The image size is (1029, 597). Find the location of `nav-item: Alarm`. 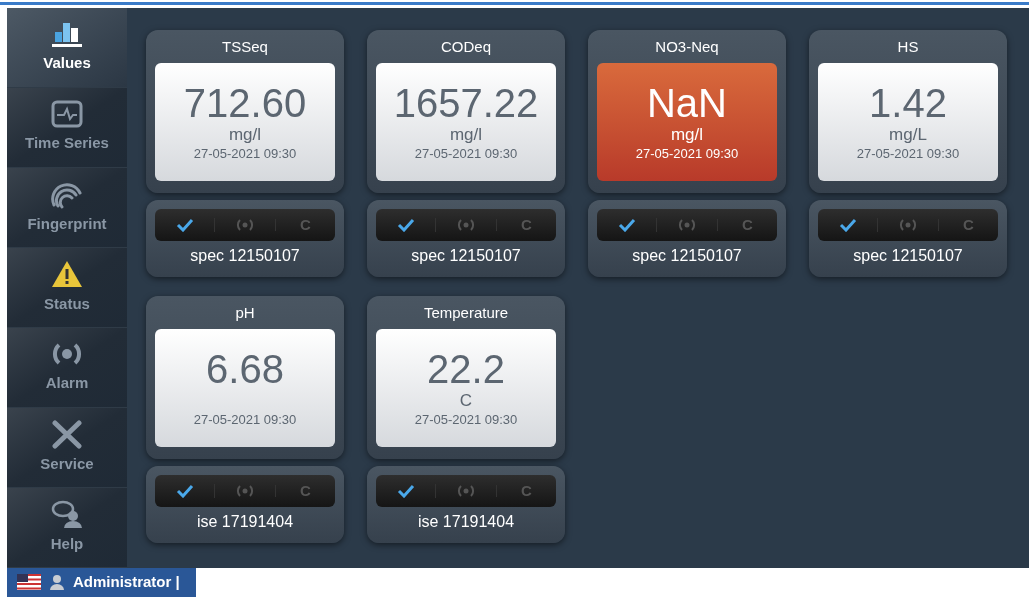

nav-item: Alarm is located at coordinates (67, 367).